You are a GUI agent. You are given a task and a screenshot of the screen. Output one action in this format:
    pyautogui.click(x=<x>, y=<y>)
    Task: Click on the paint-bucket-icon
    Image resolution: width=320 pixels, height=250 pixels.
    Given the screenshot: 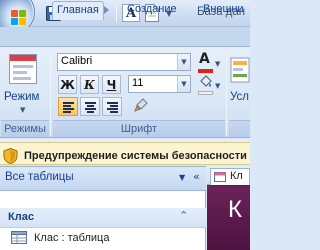 What is the action you would take?
    pyautogui.click(x=206, y=81)
    